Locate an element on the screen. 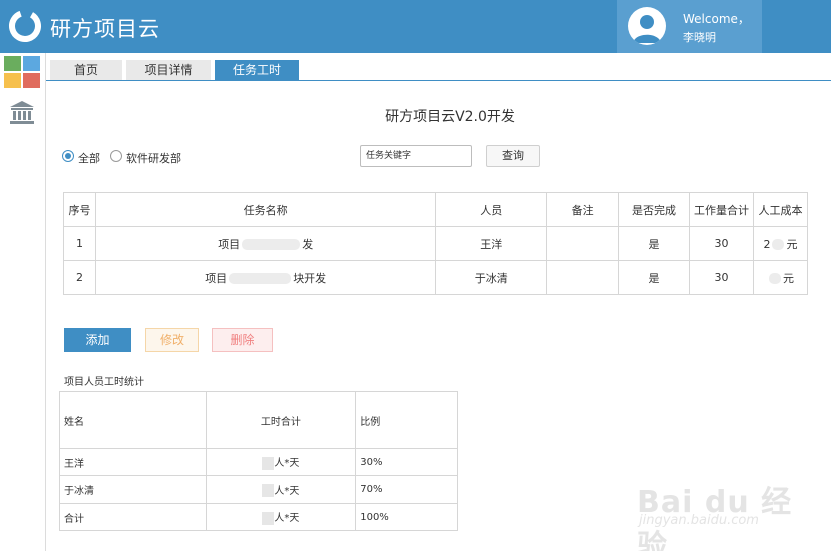  app-title: 研方项目云 is located at coordinates (105, 29).